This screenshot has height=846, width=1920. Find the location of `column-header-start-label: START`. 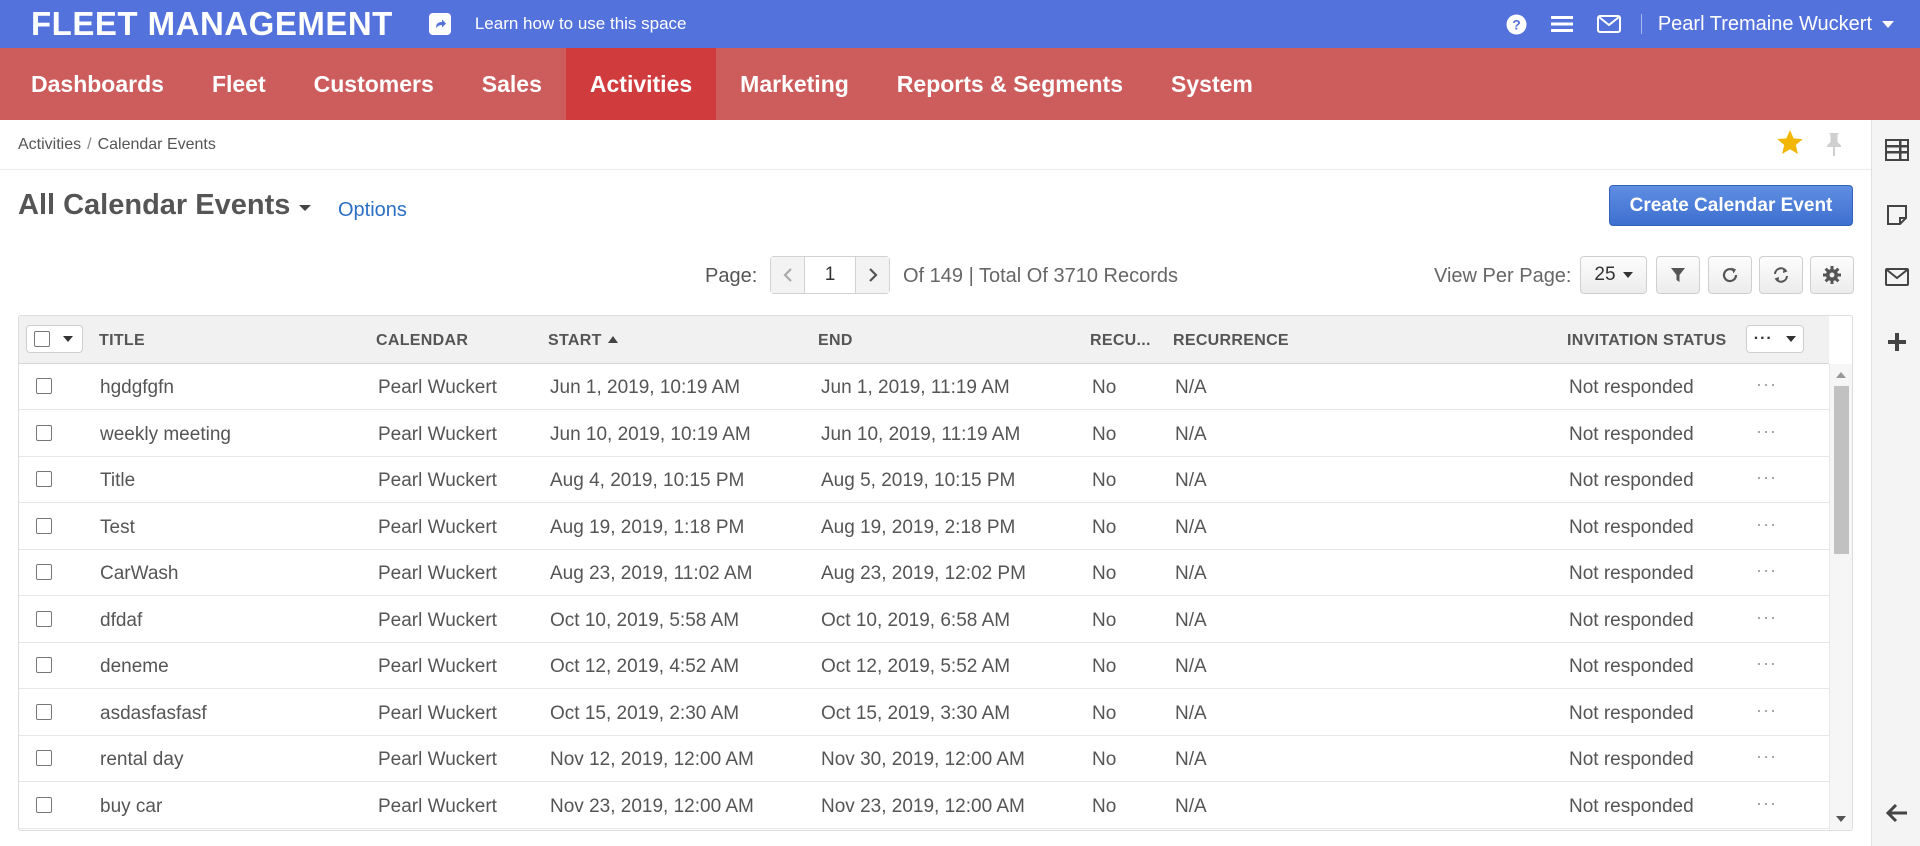

column-header-start-label: START is located at coordinates (575, 340).